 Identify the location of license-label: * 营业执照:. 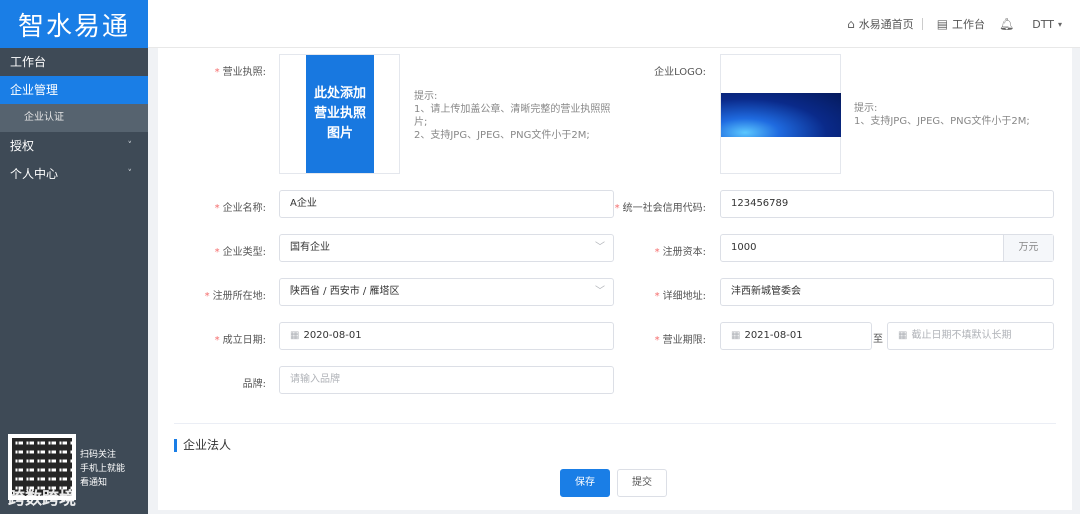
(240, 72).